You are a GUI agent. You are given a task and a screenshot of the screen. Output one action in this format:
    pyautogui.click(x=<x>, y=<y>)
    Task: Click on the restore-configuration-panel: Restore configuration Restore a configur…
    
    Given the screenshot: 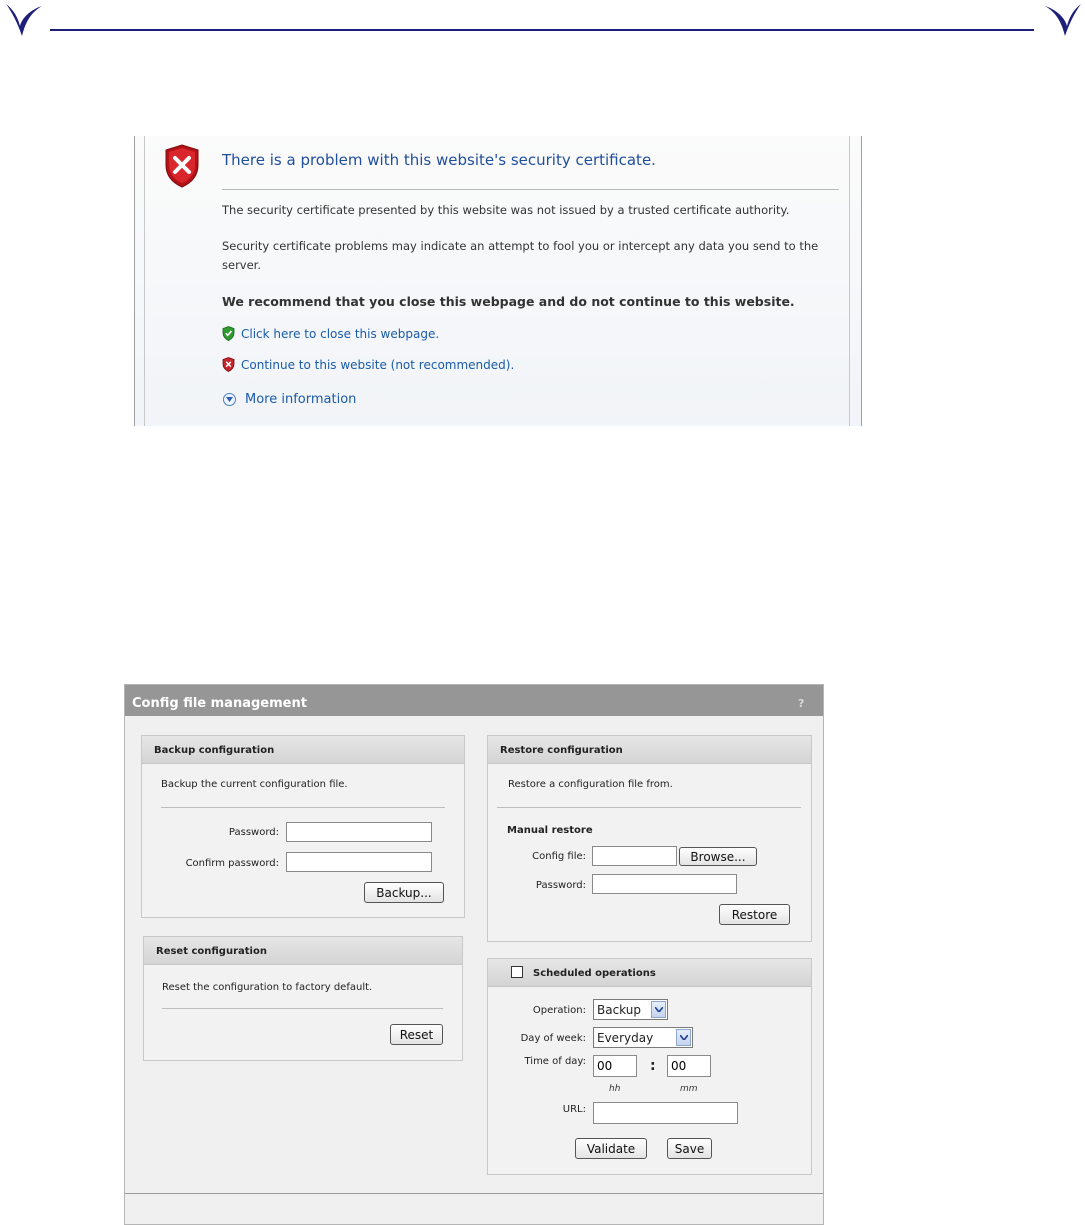 What is the action you would take?
    pyautogui.click(x=649, y=838)
    